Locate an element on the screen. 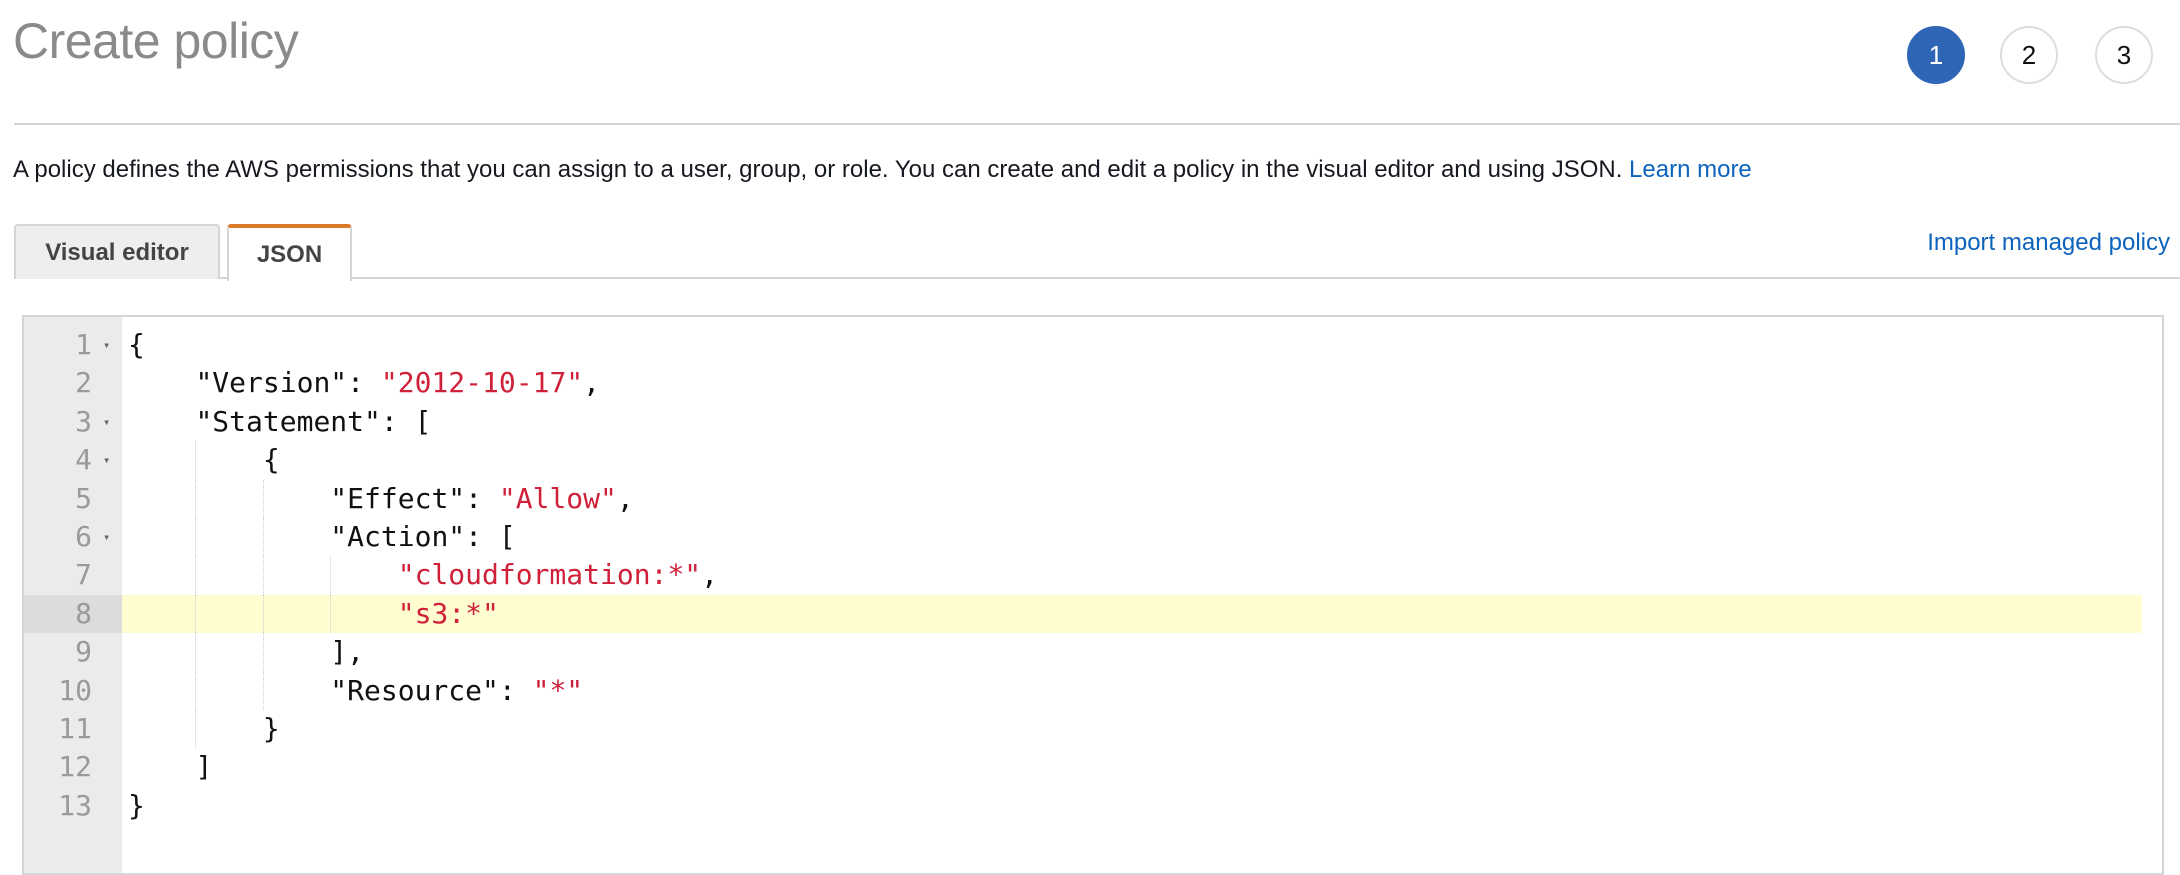  line-number: 12 is located at coordinates (75, 767).